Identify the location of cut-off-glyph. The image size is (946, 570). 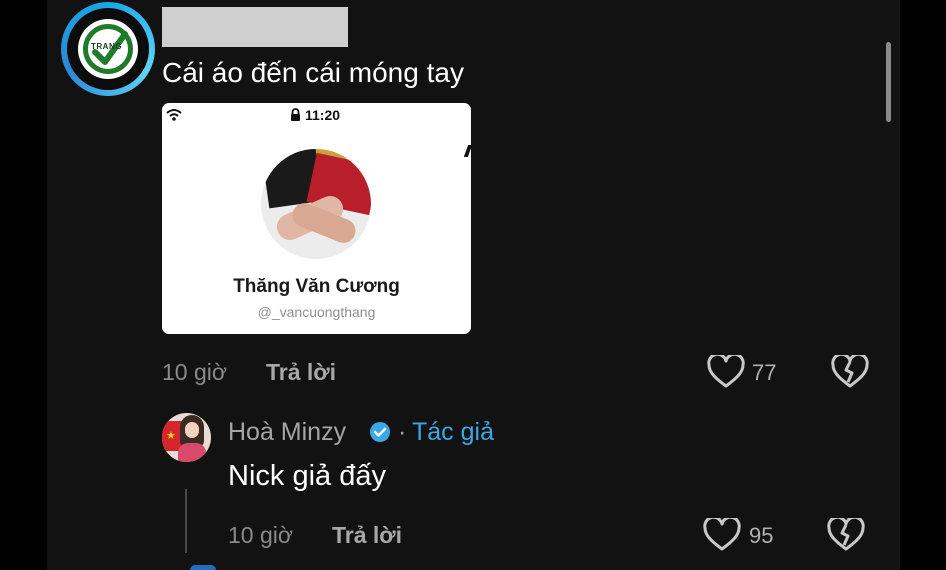
(467, 151).